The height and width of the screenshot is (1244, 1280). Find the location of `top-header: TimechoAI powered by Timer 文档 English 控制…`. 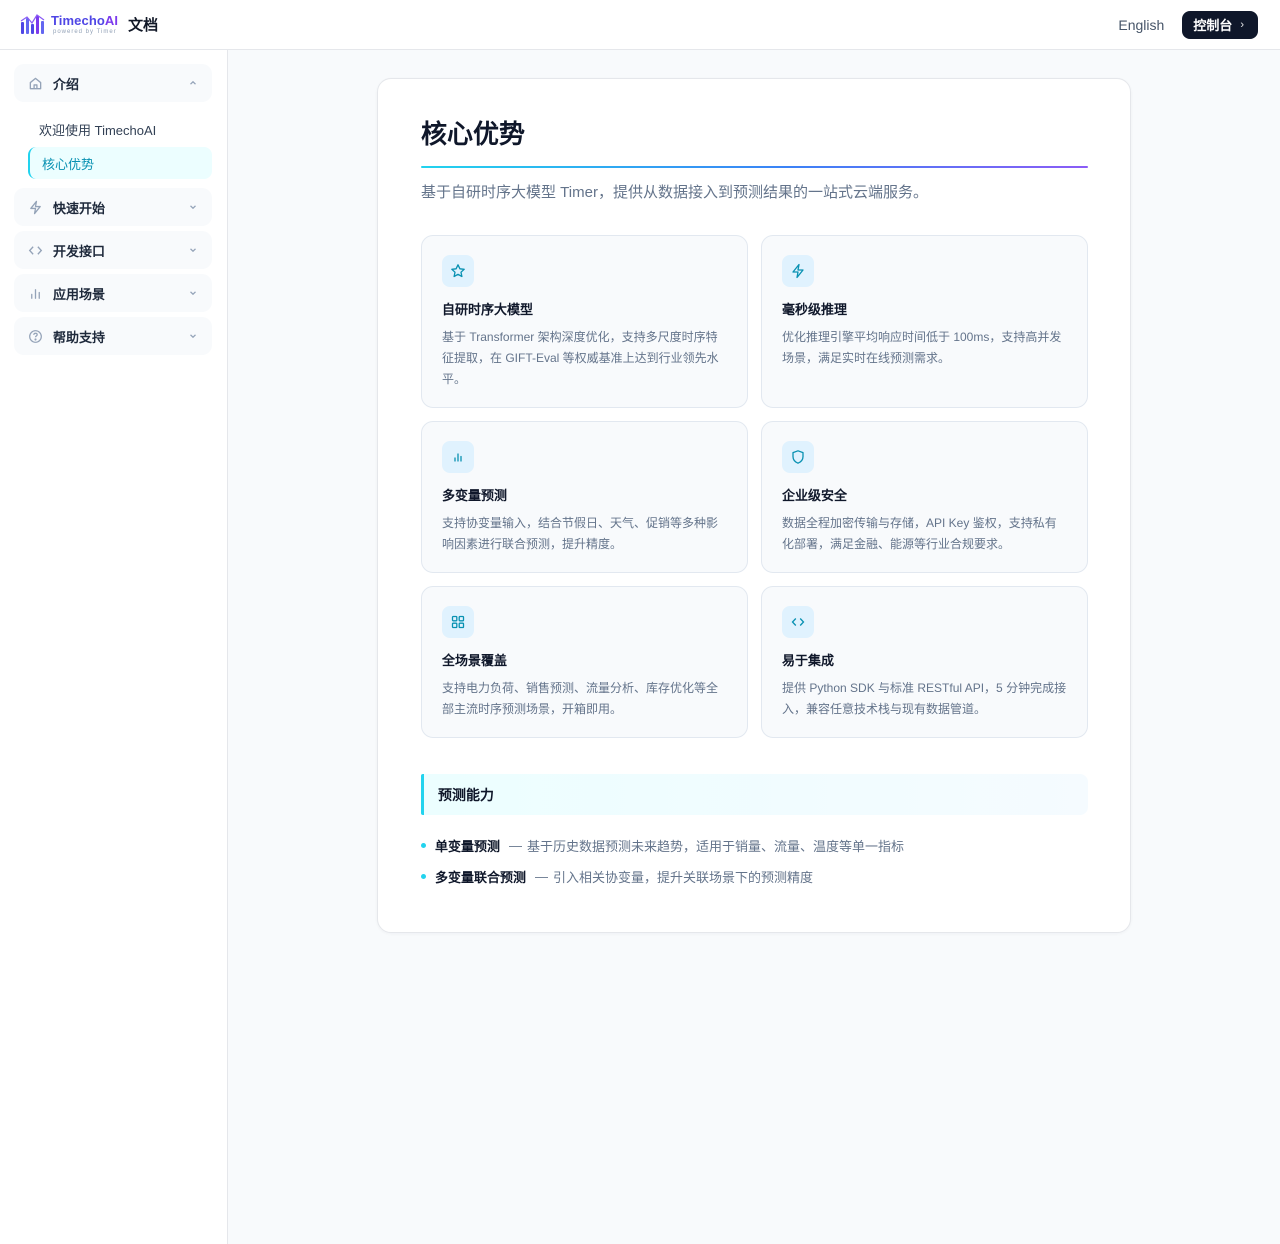

top-header: TimechoAI powered by Timer 文档 English 控制… is located at coordinates (640, 25).